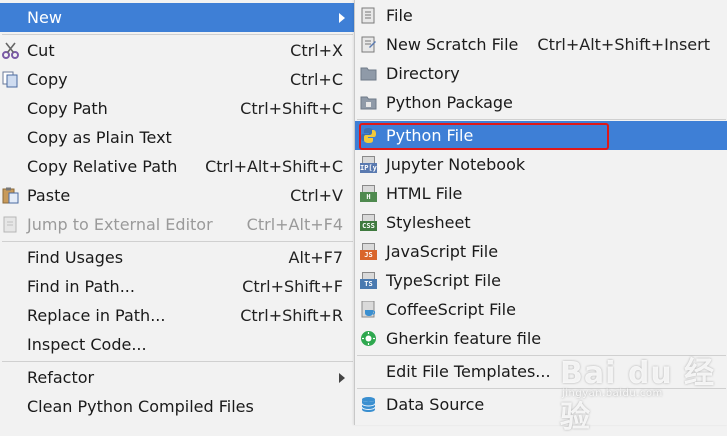 The width and height of the screenshot is (727, 436). I want to click on file-icon, so click(368, 15).